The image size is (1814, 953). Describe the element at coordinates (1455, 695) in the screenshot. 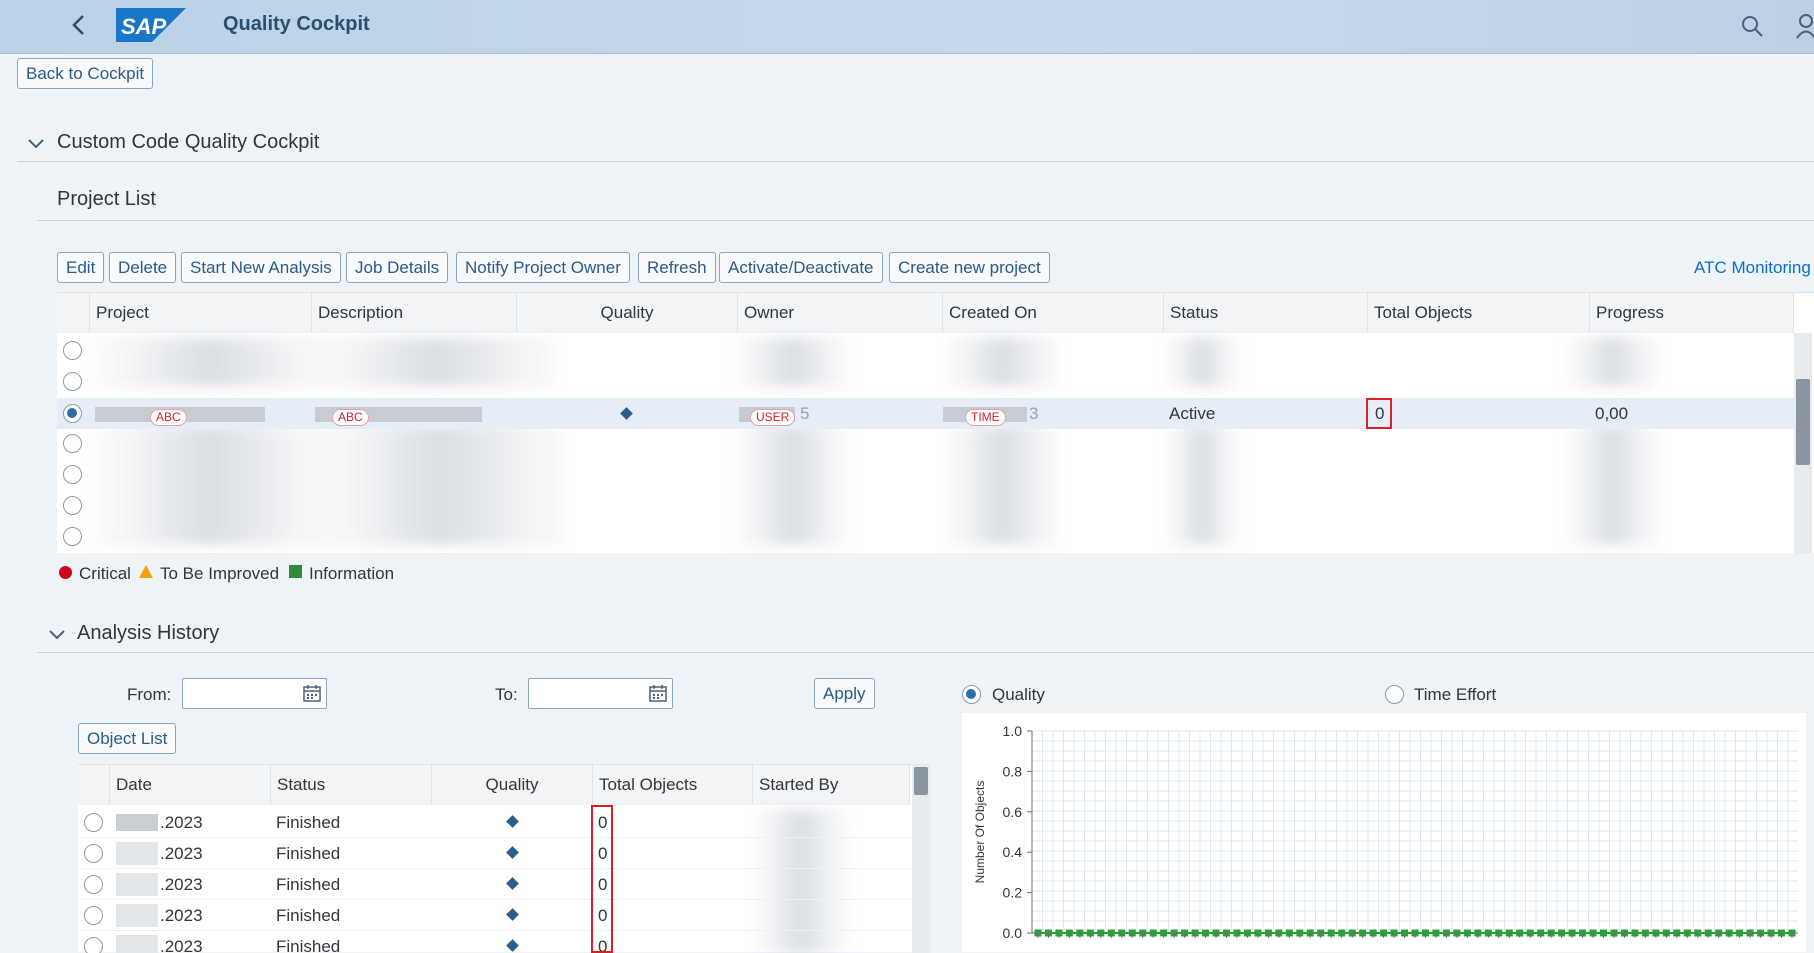

I see `time-effort-radio-label: Time Effort` at that location.